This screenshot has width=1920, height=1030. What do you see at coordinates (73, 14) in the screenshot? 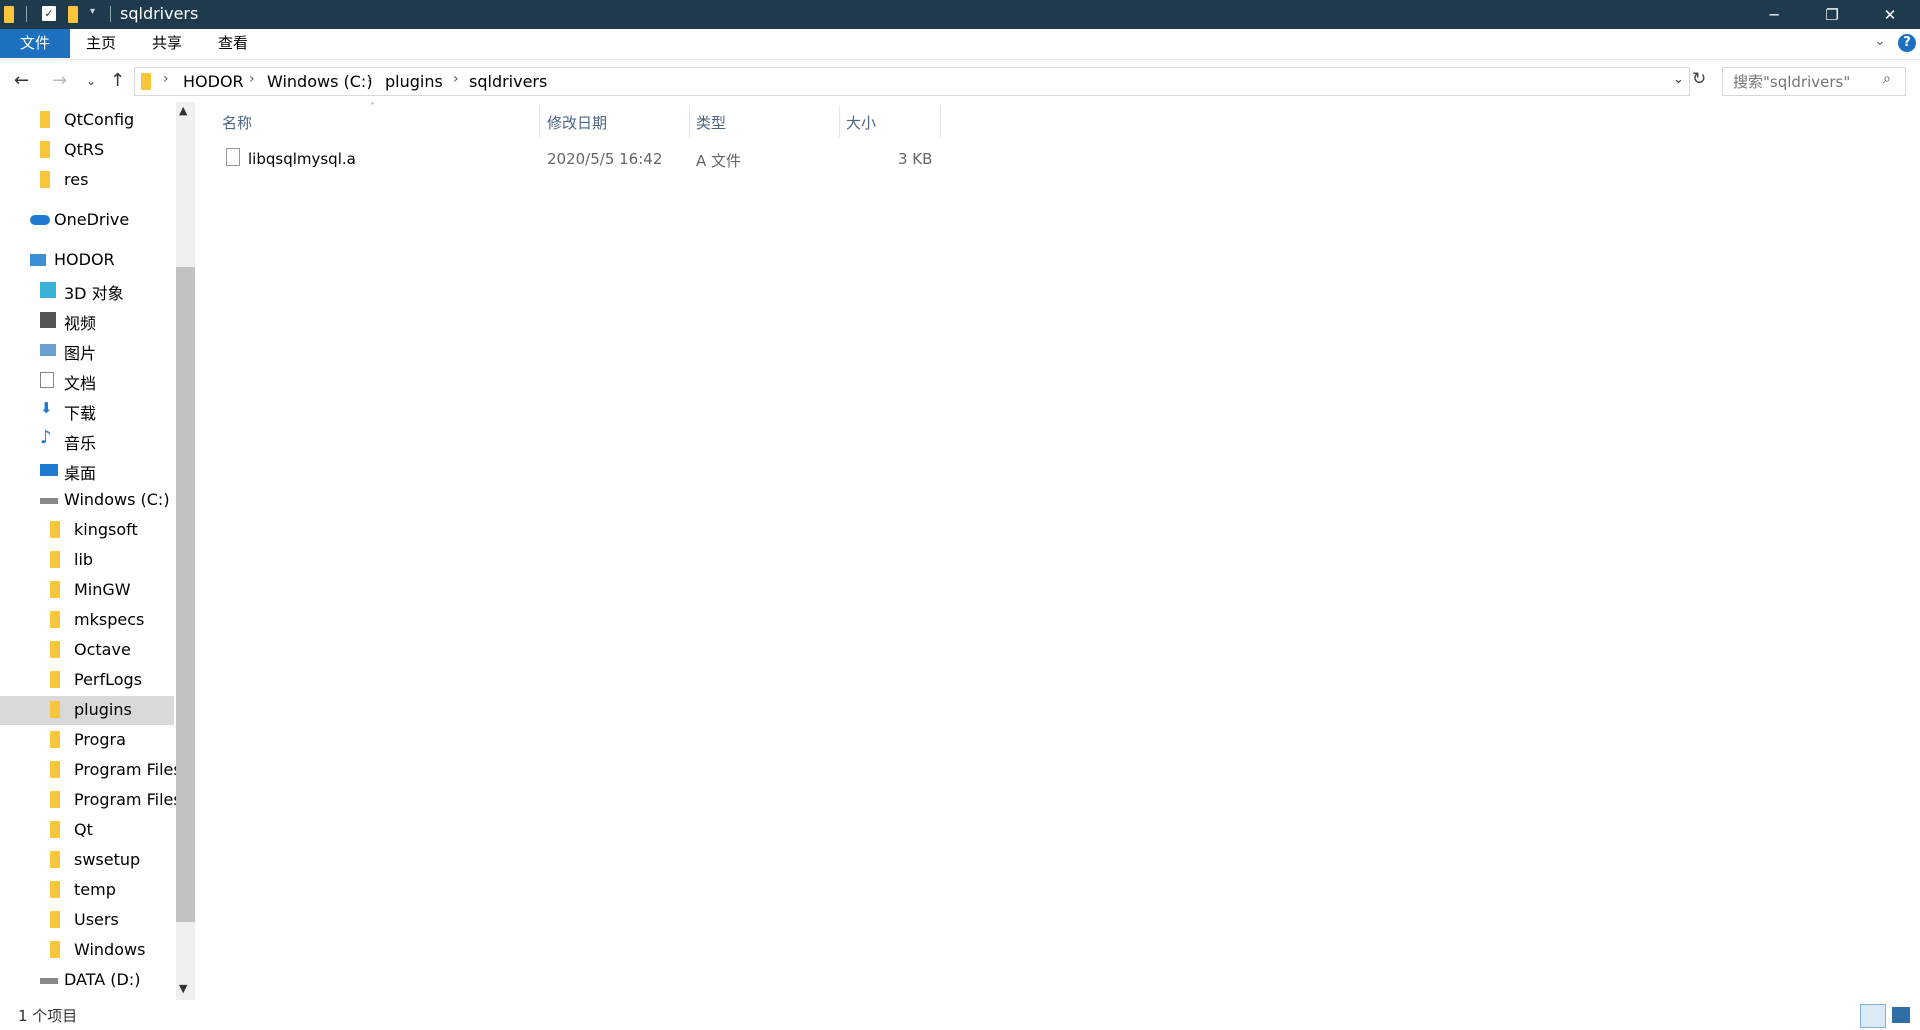
I see `new-folder-icon` at bounding box center [73, 14].